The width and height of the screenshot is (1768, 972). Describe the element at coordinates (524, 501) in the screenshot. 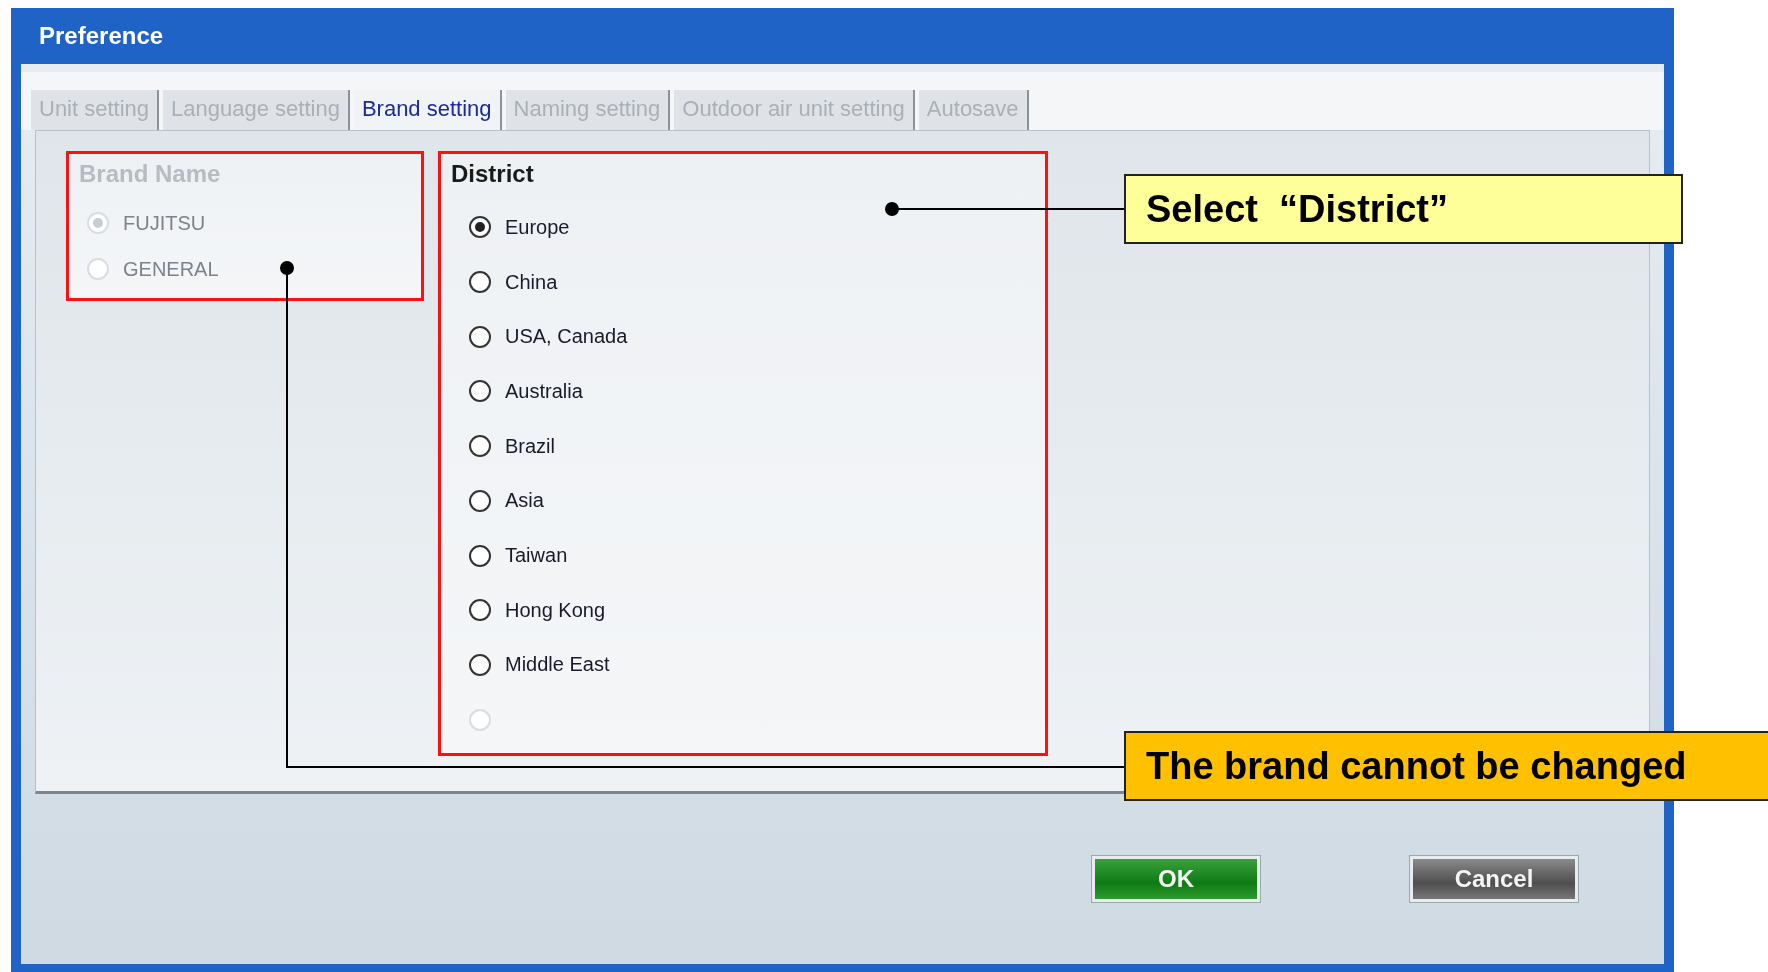

I see `radio-label: Asia` at that location.